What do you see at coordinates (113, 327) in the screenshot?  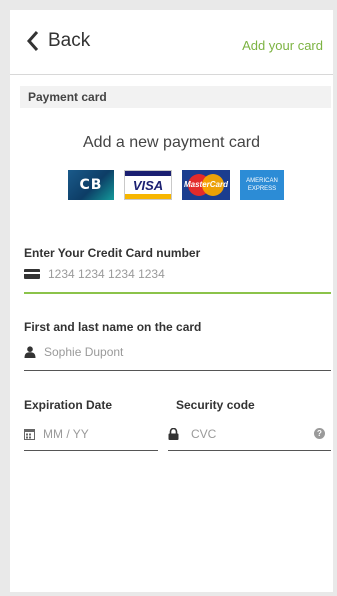 I see `cardholder-name-label: First and last name on the card` at bounding box center [113, 327].